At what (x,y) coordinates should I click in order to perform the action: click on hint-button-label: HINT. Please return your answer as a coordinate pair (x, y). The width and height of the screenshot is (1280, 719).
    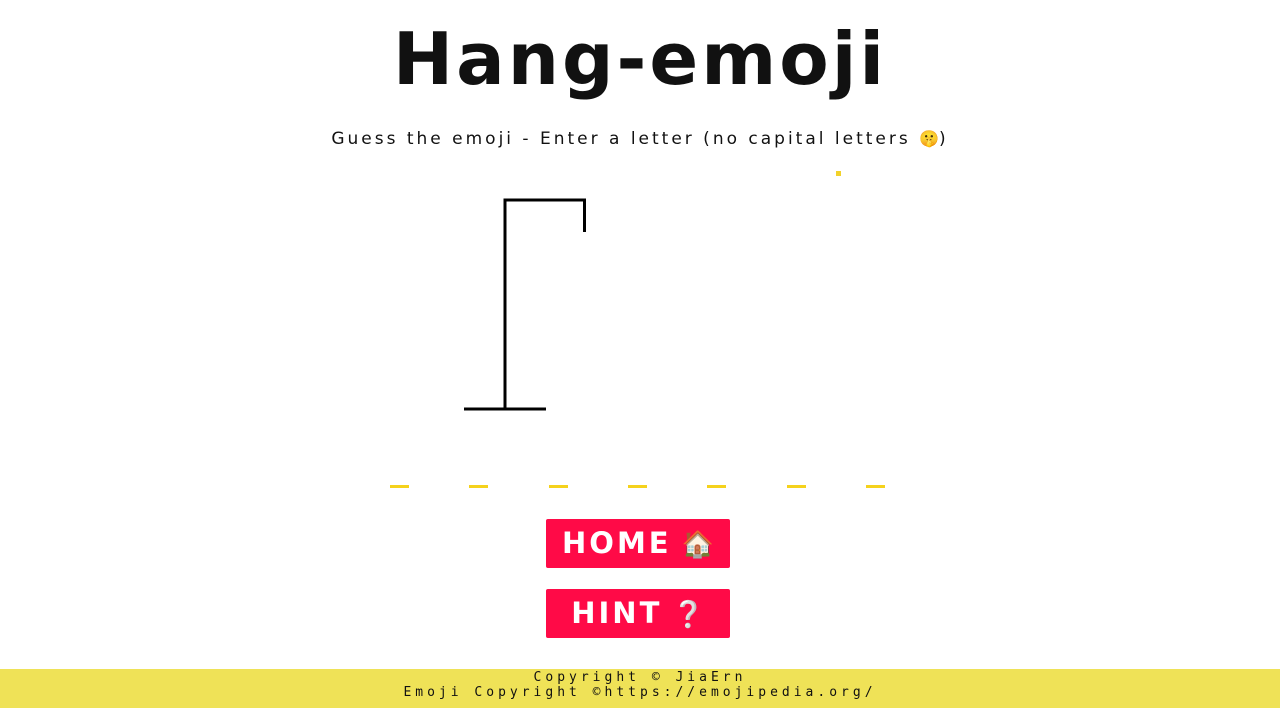
    Looking at the image, I should click on (617, 613).